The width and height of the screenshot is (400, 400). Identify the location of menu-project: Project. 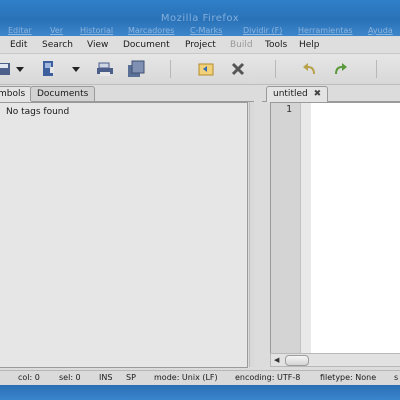
(200, 45).